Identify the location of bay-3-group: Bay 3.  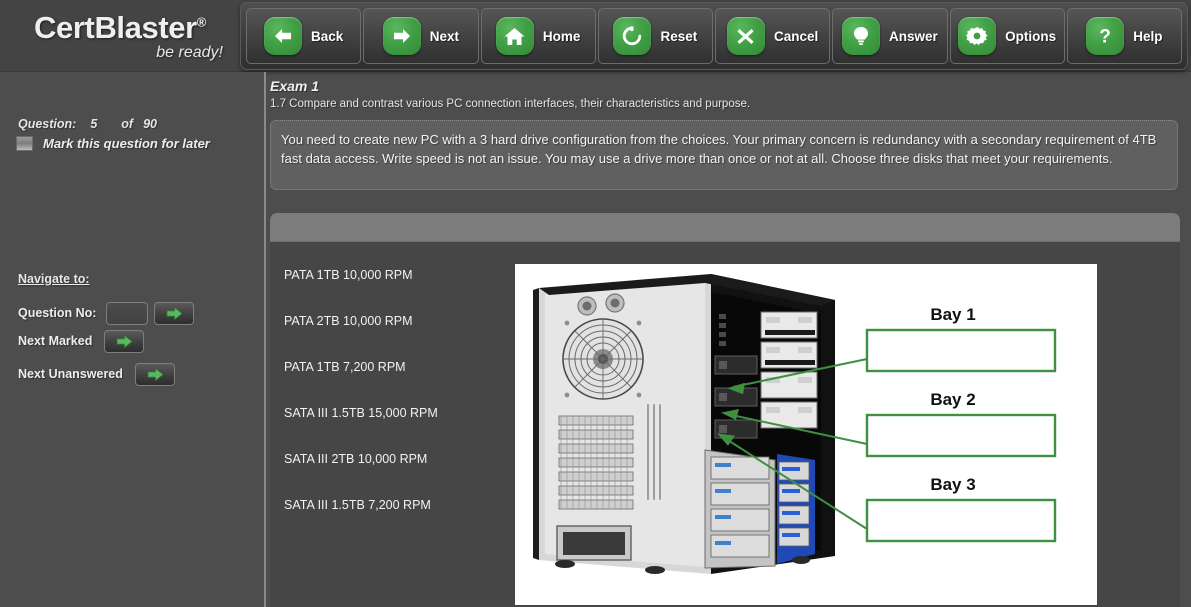
(961, 509).